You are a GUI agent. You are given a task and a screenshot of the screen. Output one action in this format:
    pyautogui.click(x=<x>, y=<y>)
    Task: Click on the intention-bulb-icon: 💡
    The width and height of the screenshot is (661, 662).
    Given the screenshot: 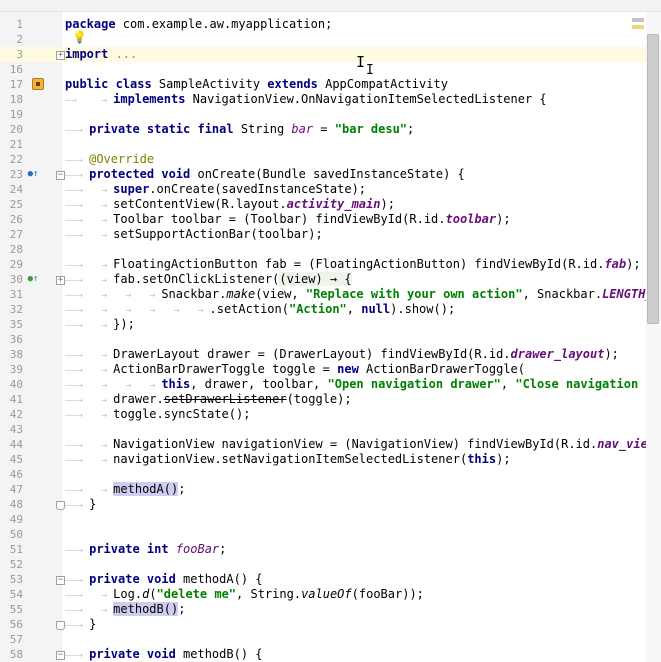 What is the action you would take?
    pyautogui.click(x=79, y=37)
    